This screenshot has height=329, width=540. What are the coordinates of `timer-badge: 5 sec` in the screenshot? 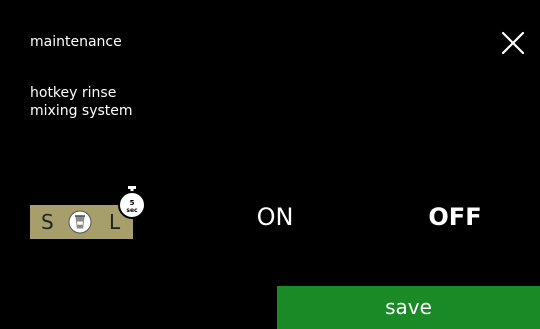 It's located at (132, 203).